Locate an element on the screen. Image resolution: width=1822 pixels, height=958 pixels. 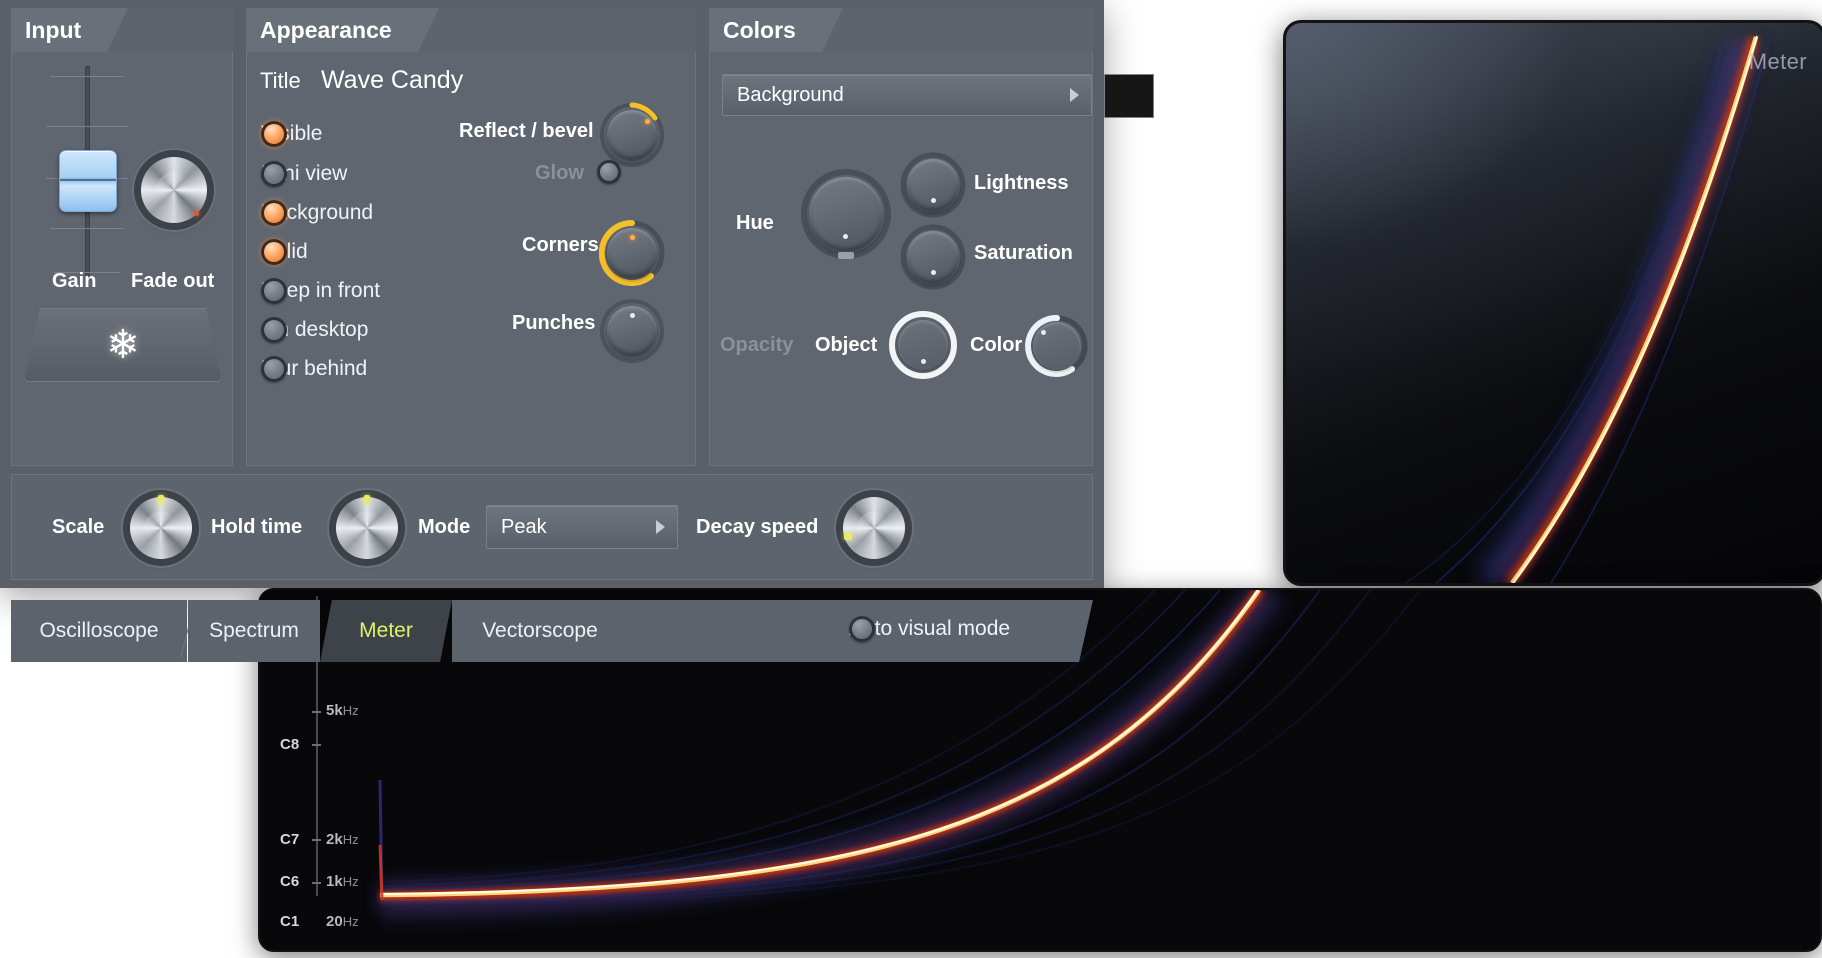
panel-colors-header: Colors is located at coordinates (776, 30).